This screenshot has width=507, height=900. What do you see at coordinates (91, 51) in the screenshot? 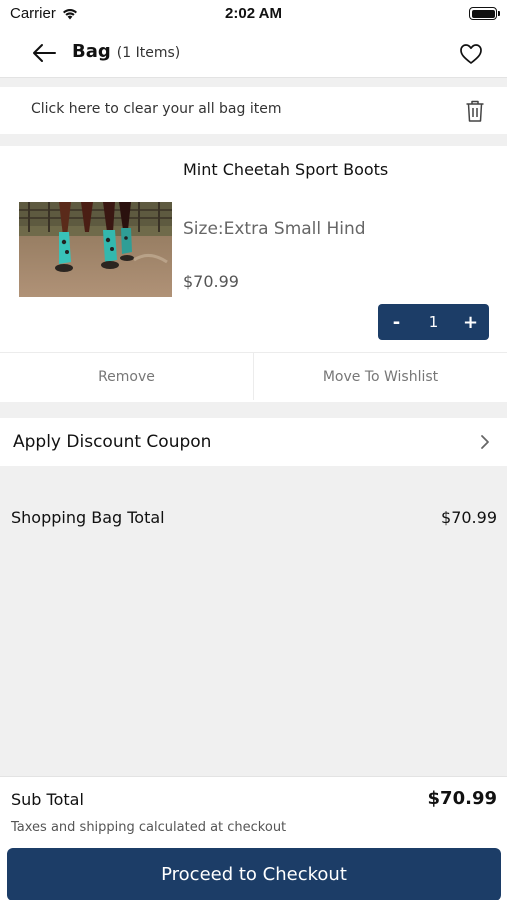
I see `page-title-text: Bag` at bounding box center [91, 51].